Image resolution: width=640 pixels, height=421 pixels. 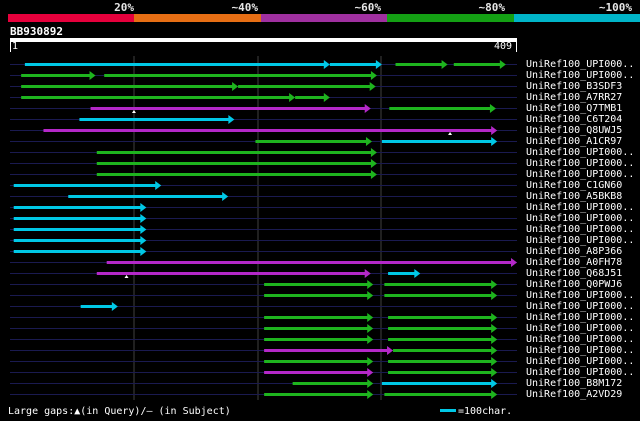 I want to click on hit-label: UniRef100_Q0PWJ6, so click(x=574, y=284).